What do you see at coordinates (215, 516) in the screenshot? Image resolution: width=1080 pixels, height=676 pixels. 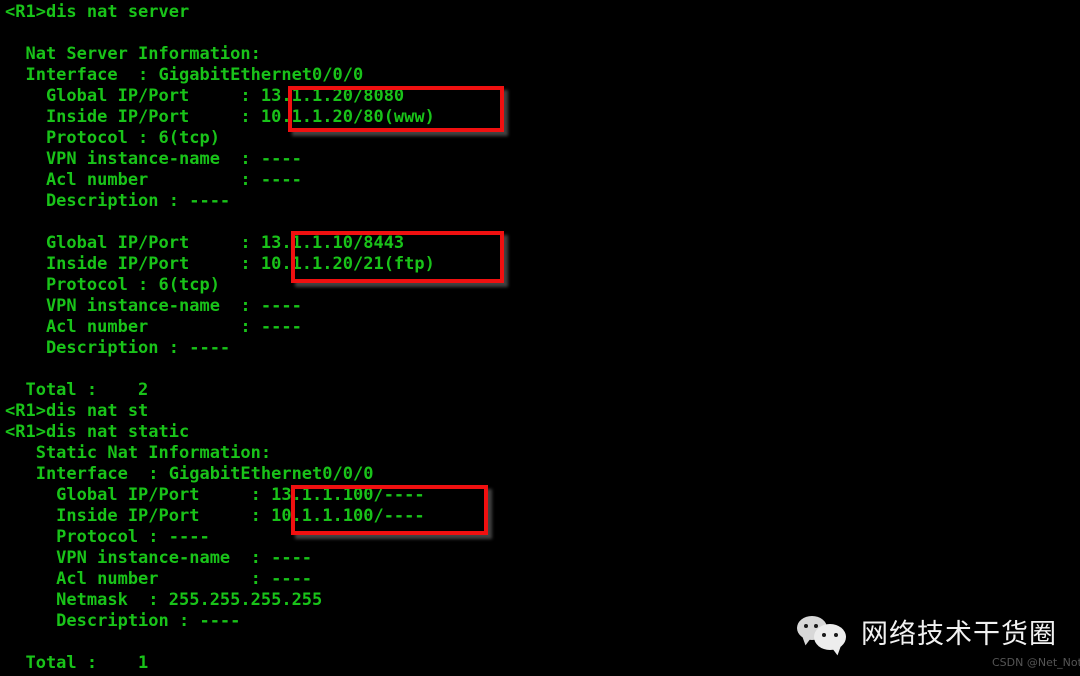 I see `static-nat-entry-1-inside-ip-port: Inside IP/Port : 10.1.1.100/----` at bounding box center [215, 516].